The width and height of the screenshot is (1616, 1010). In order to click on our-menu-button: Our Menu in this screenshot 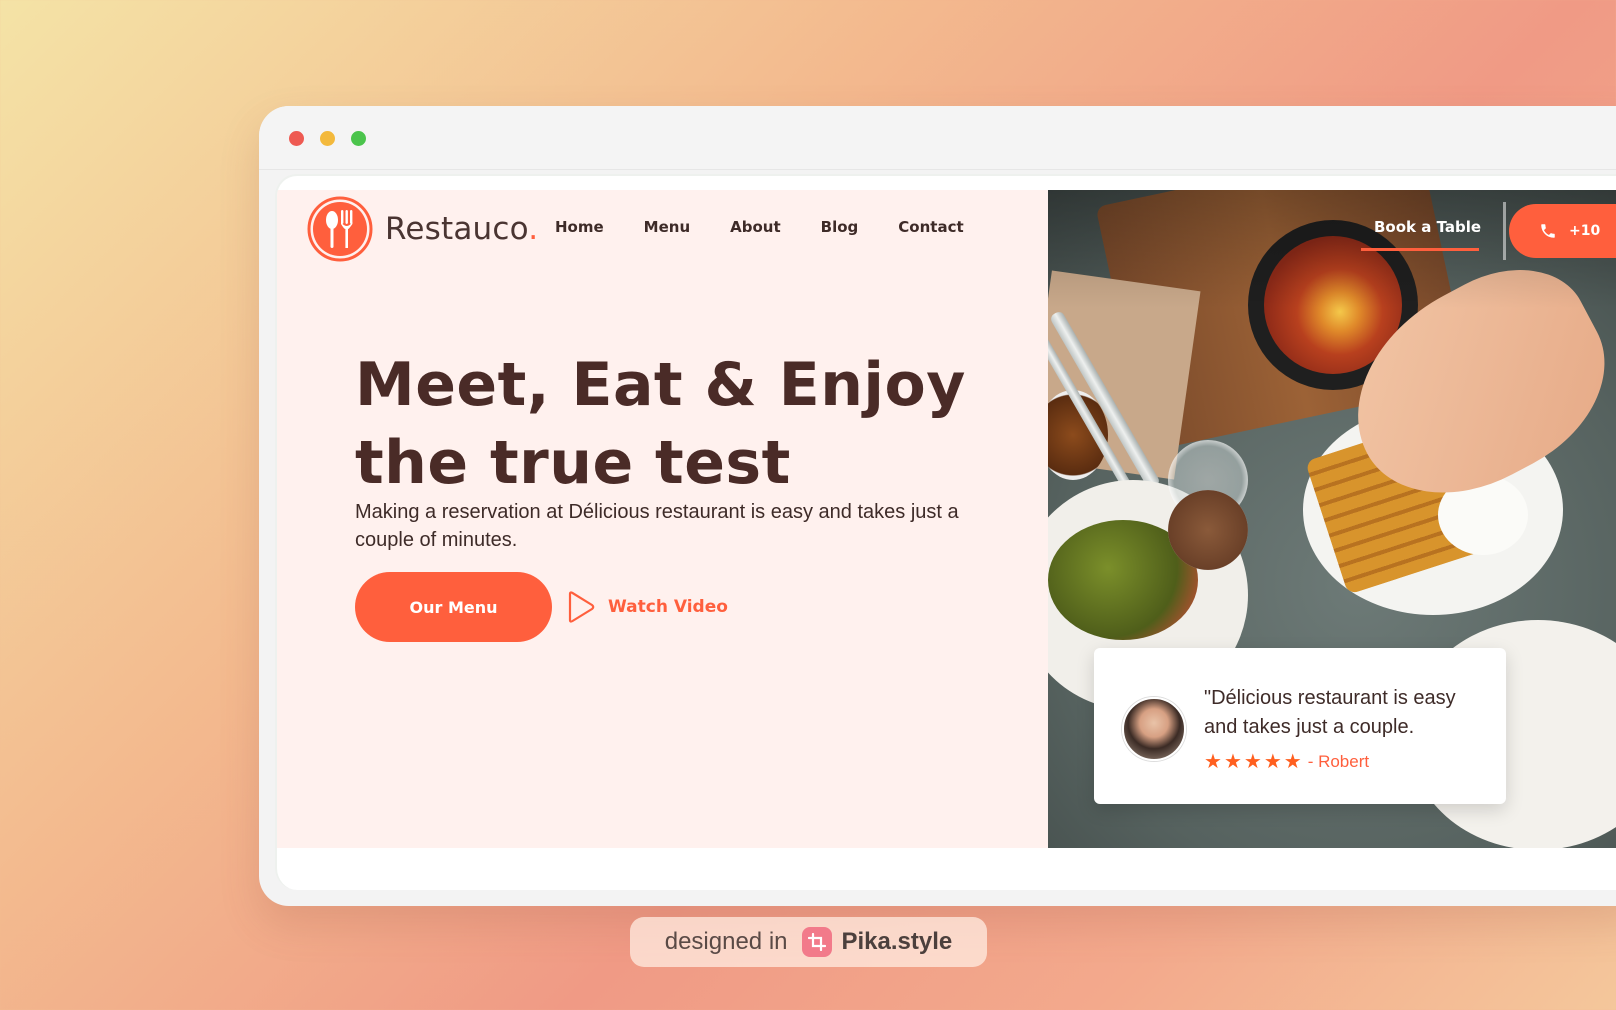, I will do `click(453, 607)`.